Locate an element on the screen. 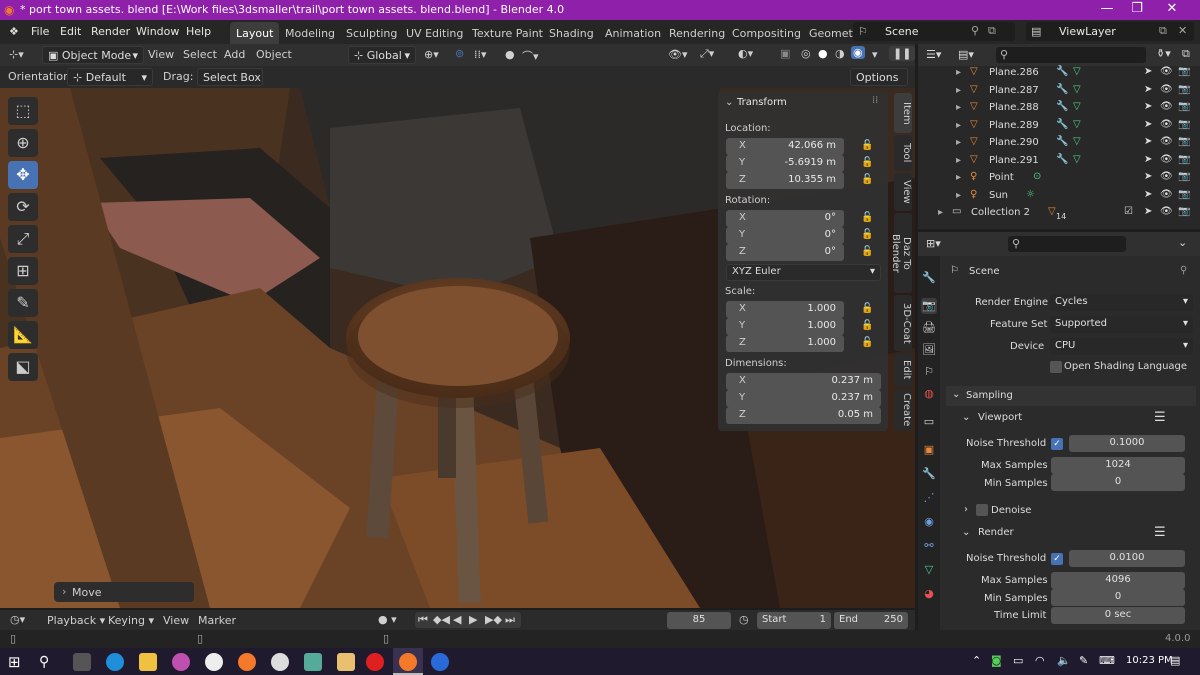  remove-view-layer-icon: ✕ is located at coordinates (1182, 30).